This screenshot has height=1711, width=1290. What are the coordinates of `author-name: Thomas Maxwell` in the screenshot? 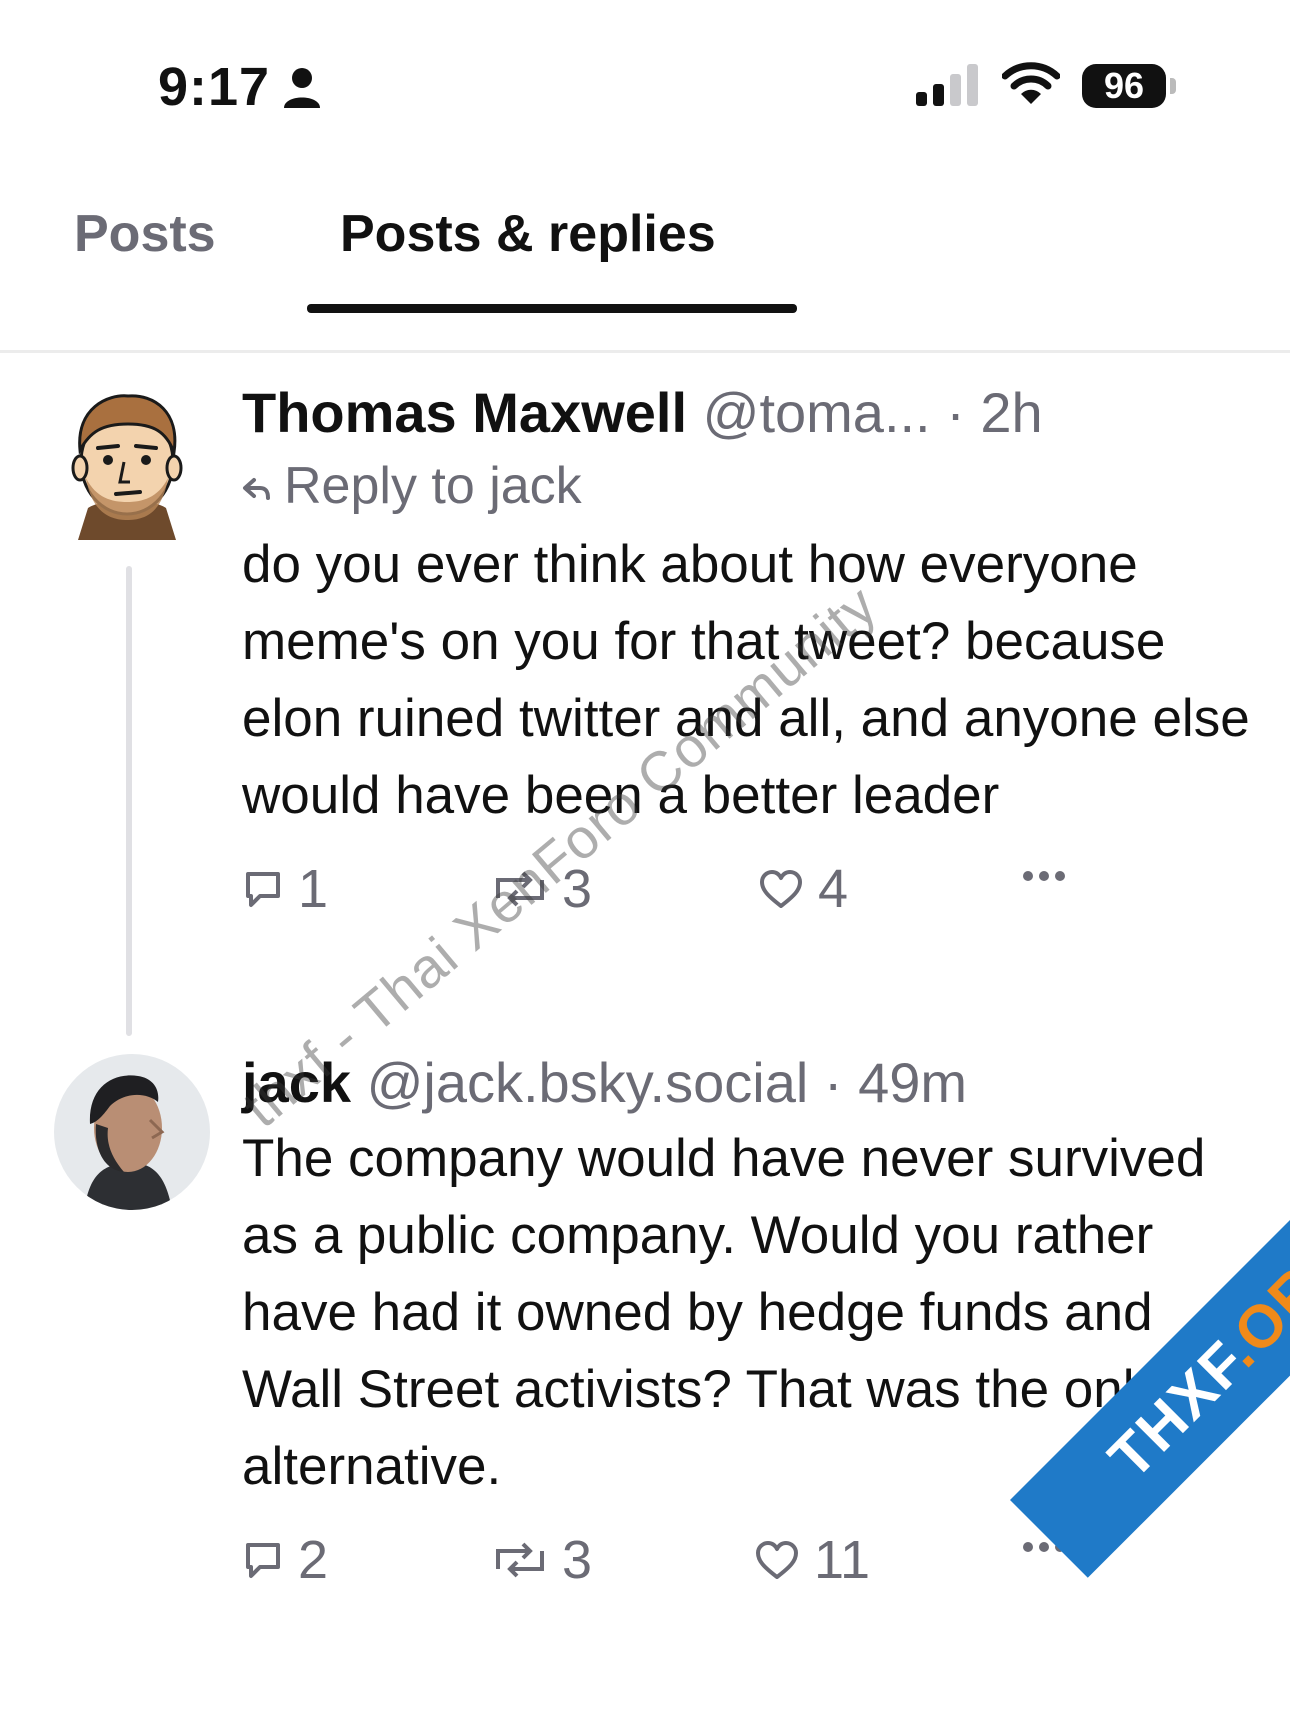 It's located at (464, 412).